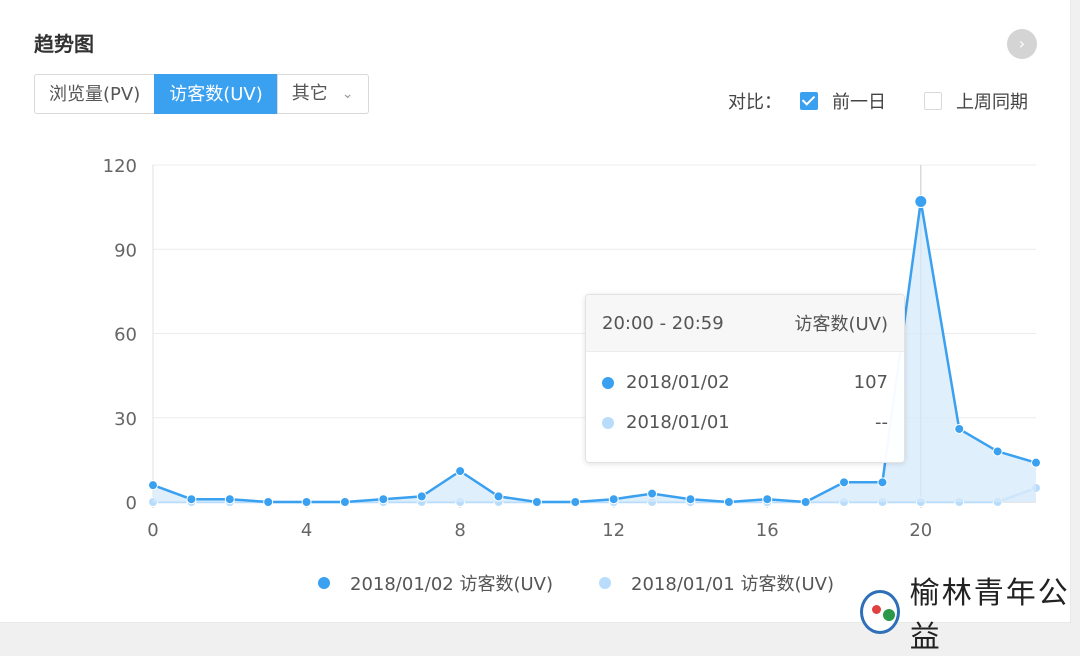 Image resolution: width=1080 pixels, height=656 pixels. I want to click on logo-seal-icon, so click(880, 612).